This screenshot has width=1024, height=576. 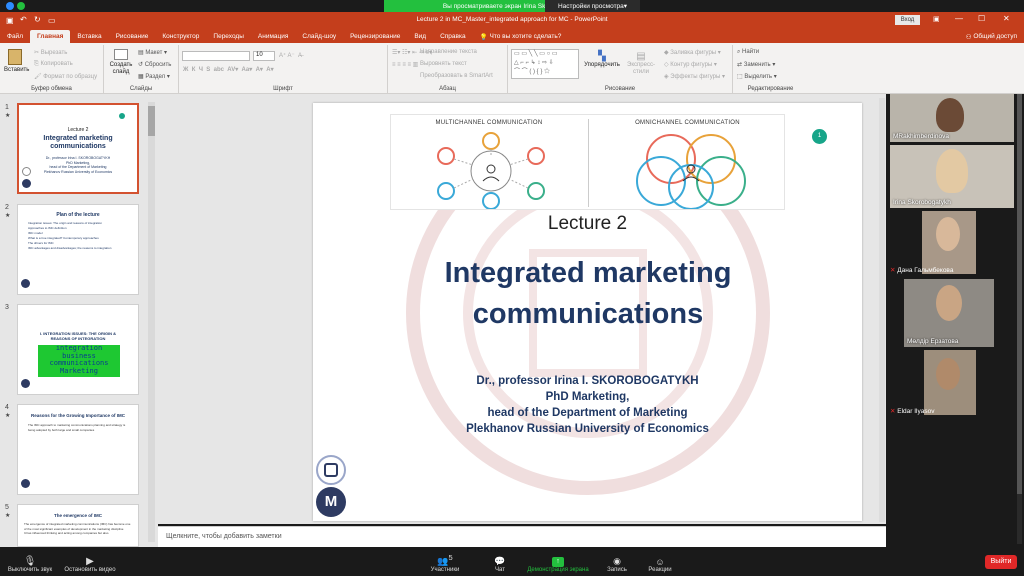 What do you see at coordinates (952, 176) in the screenshot?
I see `participant-tile: Irina Skorobogatykh` at bounding box center [952, 176].